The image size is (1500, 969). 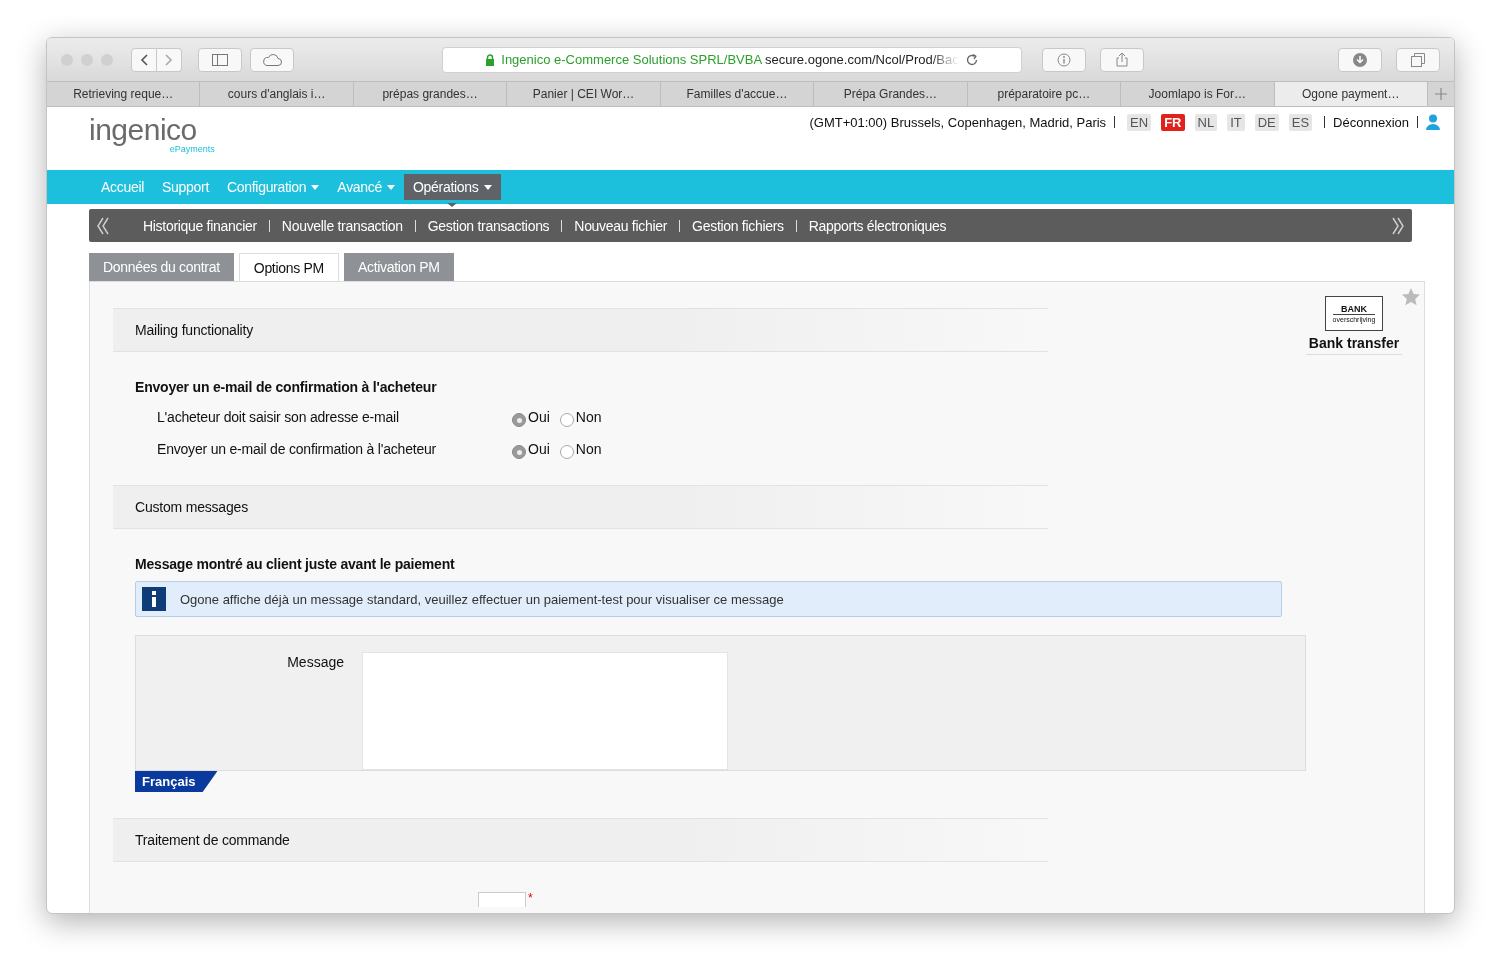 I want to click on cloud-icon, so click(x=272, y=59).